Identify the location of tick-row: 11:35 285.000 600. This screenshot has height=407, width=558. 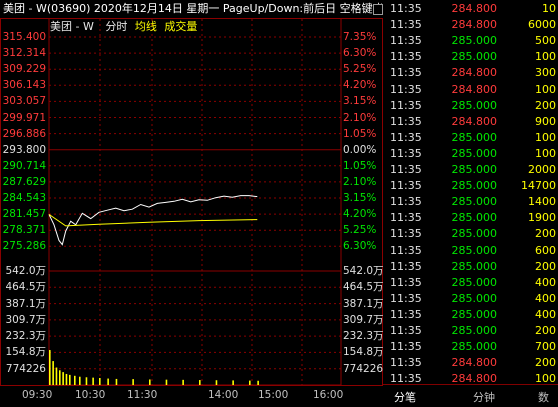
(470, 251).